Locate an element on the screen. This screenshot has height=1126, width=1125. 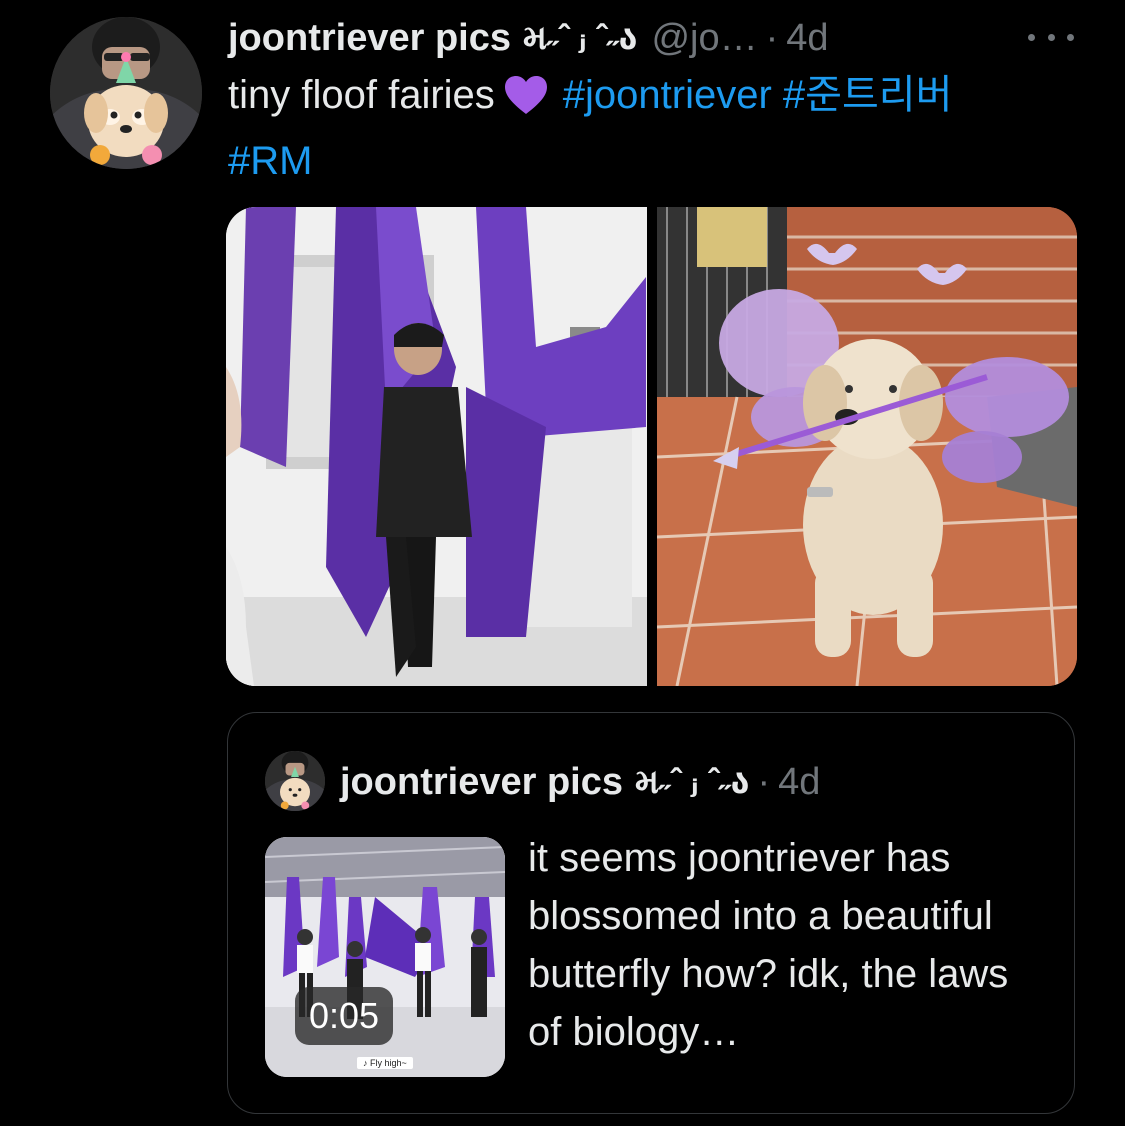
quote-display-name: joontriever pics is located at coordinates (481, 782).